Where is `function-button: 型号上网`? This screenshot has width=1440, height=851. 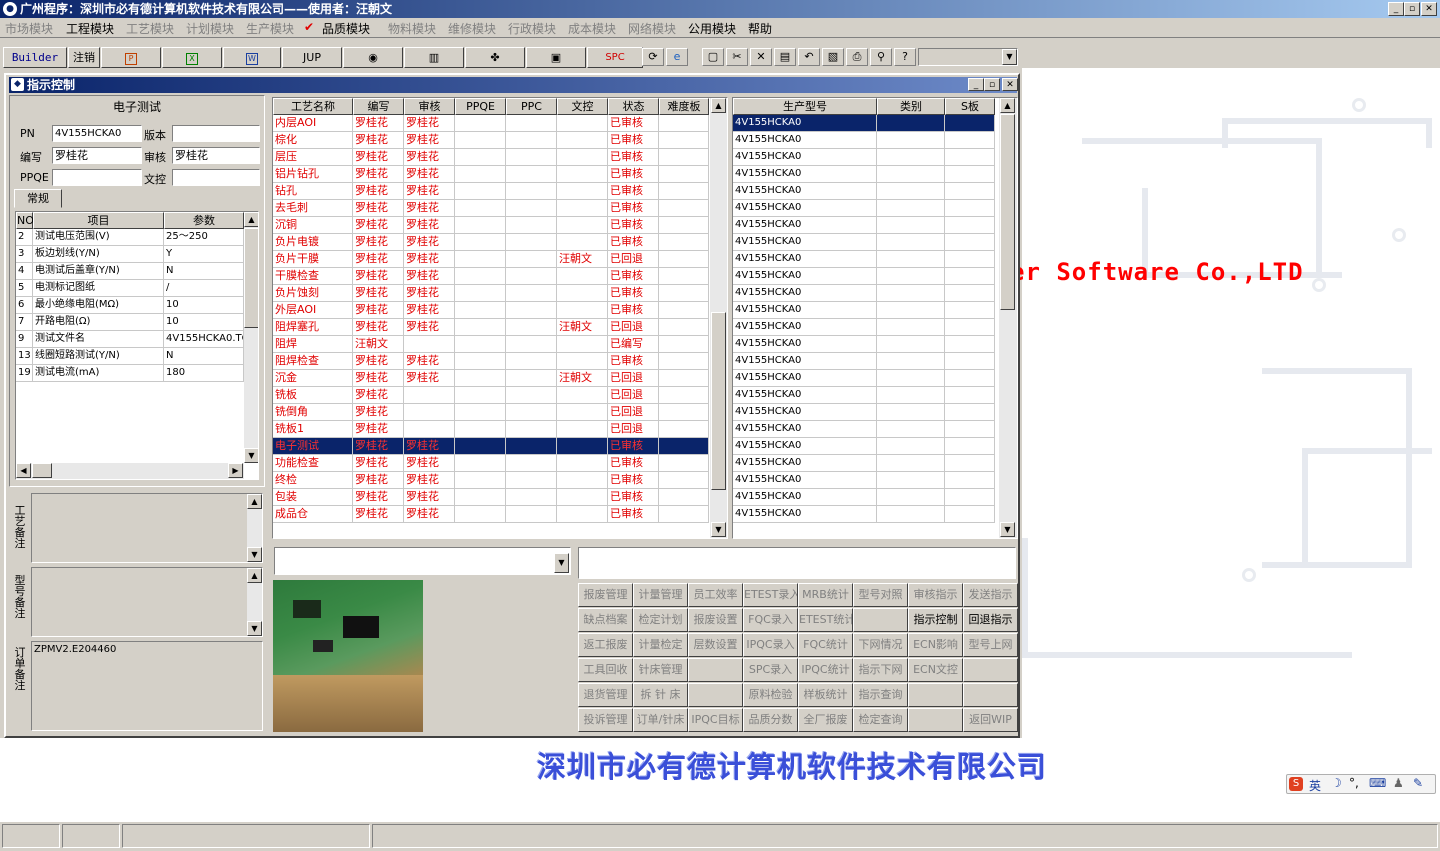
function-button: 型号上网 is located at coordinates (990, 645).